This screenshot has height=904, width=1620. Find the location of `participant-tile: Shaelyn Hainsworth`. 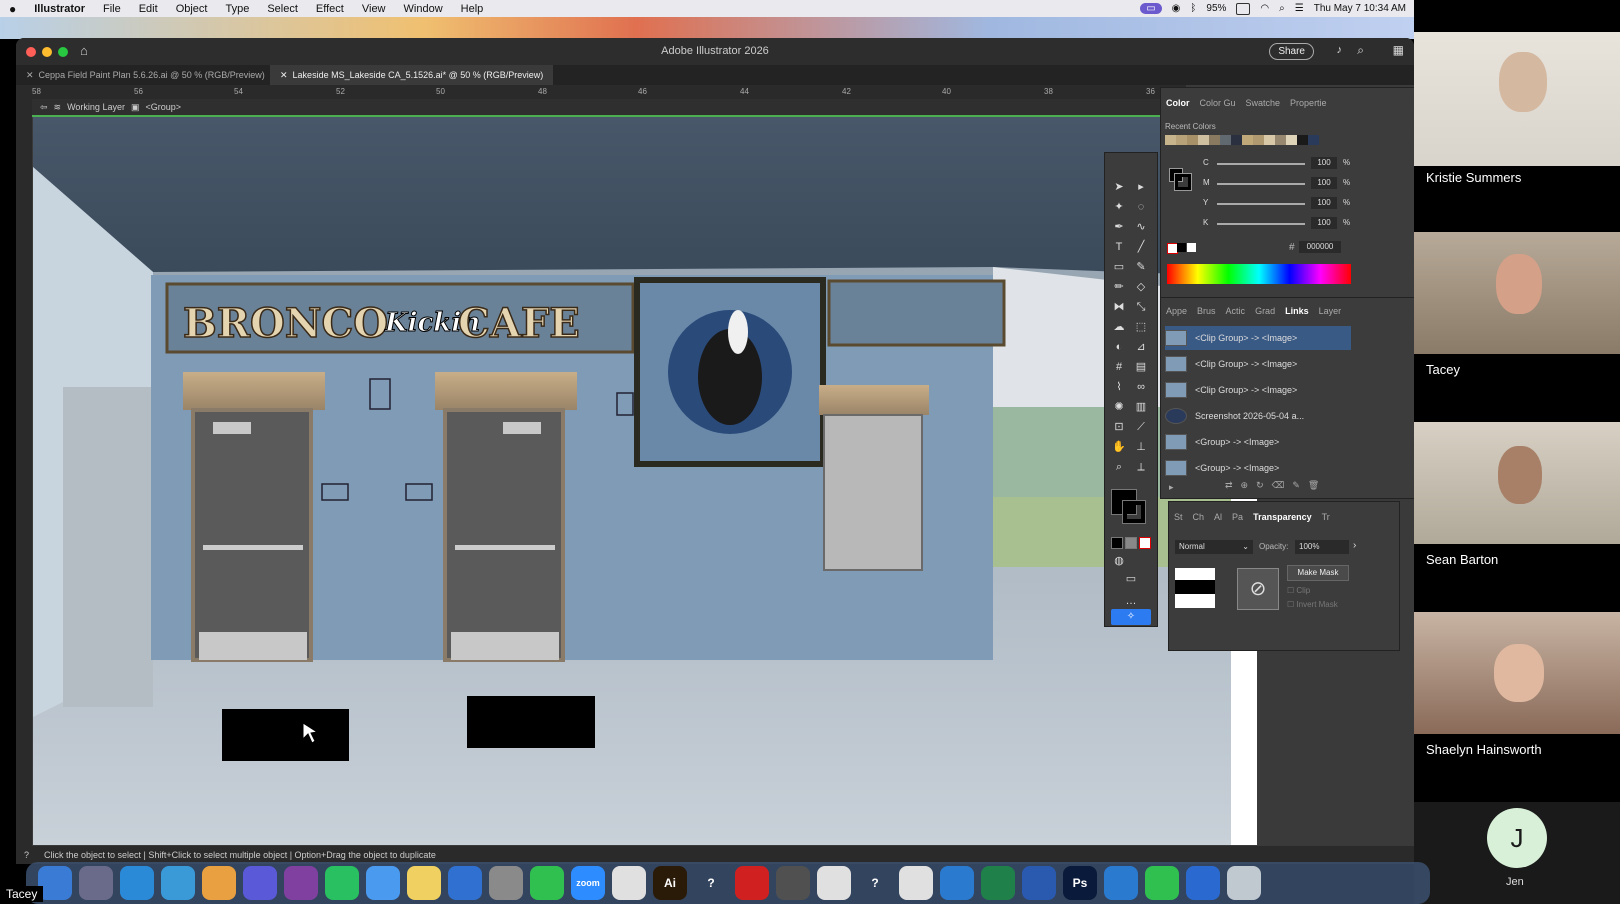

participant-tile: Shaelyn Hainsworth is located at coordinates (1517, 707).